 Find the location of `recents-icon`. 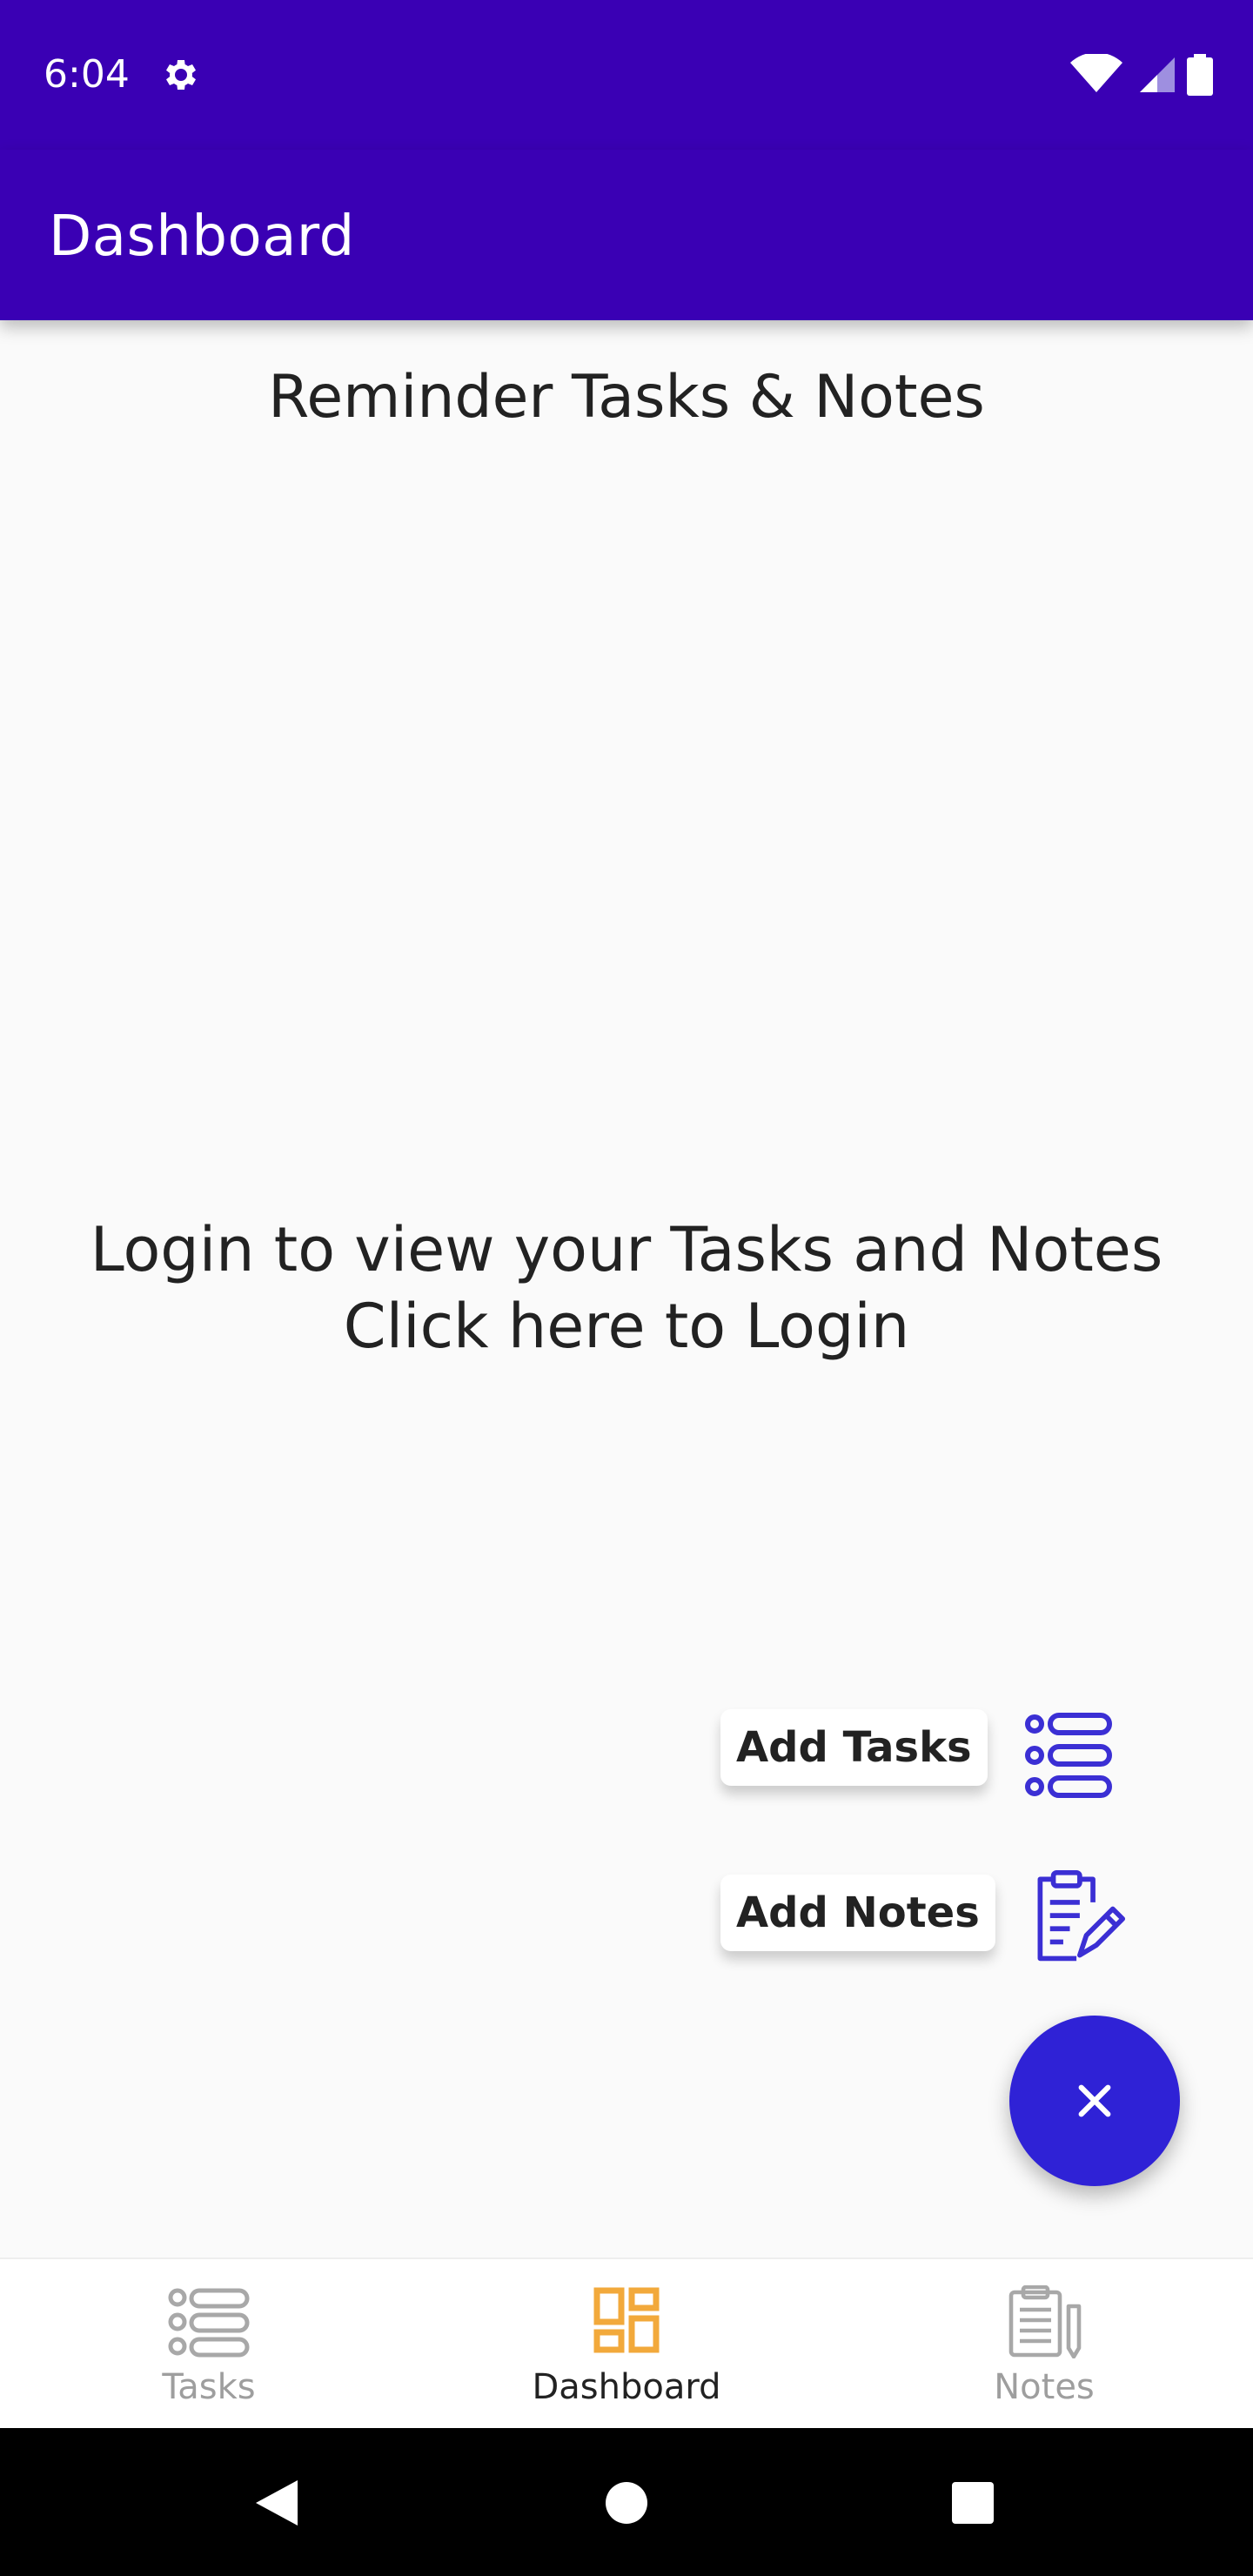

recents-icon is located at coordinates (972, 2503).